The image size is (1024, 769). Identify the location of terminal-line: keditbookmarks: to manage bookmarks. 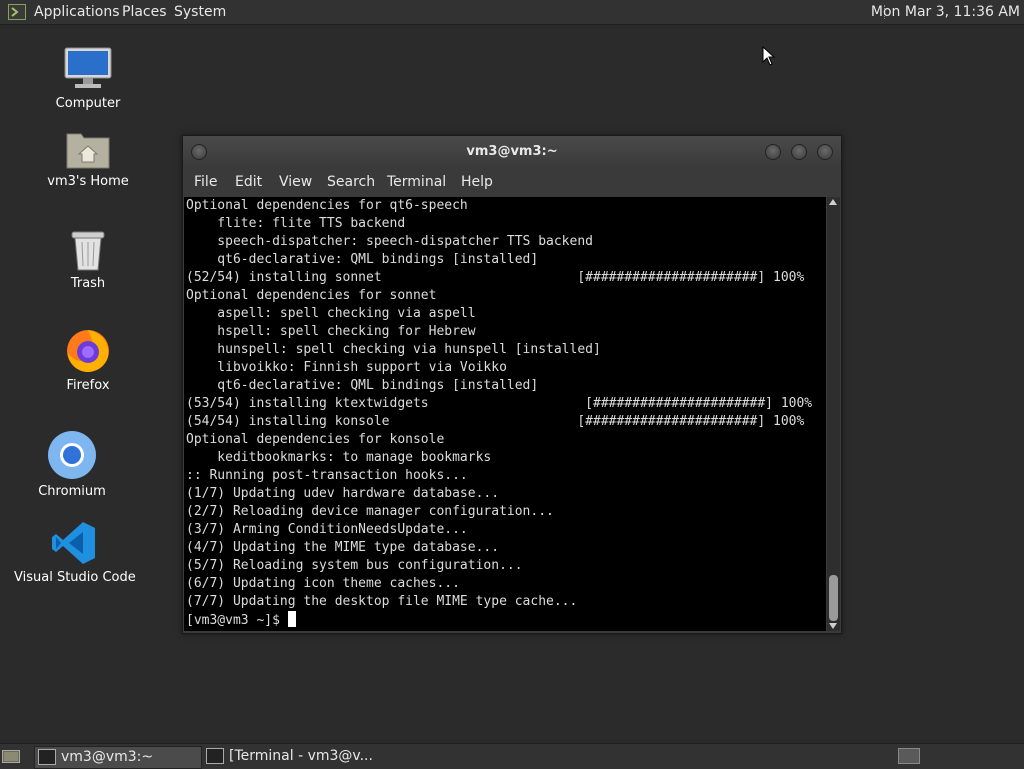
(339, 457).